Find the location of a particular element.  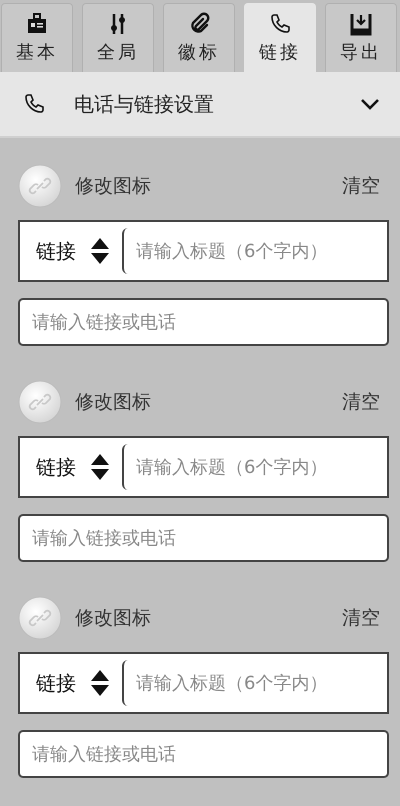

tab: 全局 is located at coordinates (118, 37).